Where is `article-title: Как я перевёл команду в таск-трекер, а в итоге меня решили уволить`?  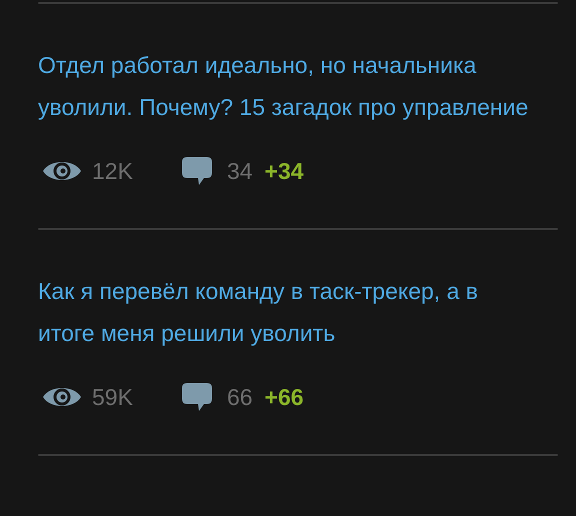
article-title: Как я перевёл команду в таск-трекер, а в итоге меня решили уволить is located at coordinates (288, 312).